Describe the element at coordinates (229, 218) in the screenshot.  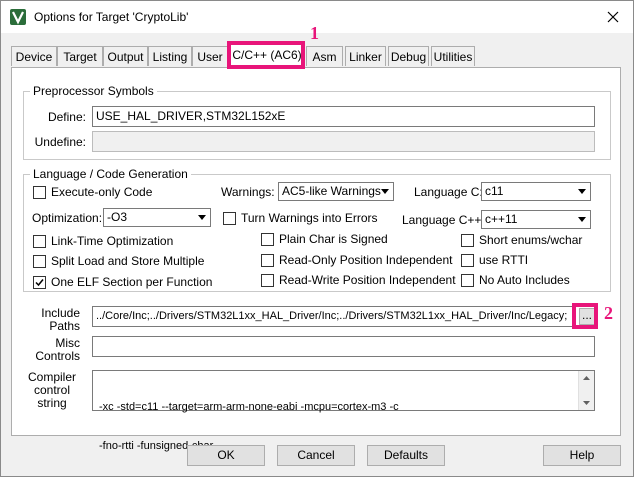
I see `turn-warnings-box` at that location.